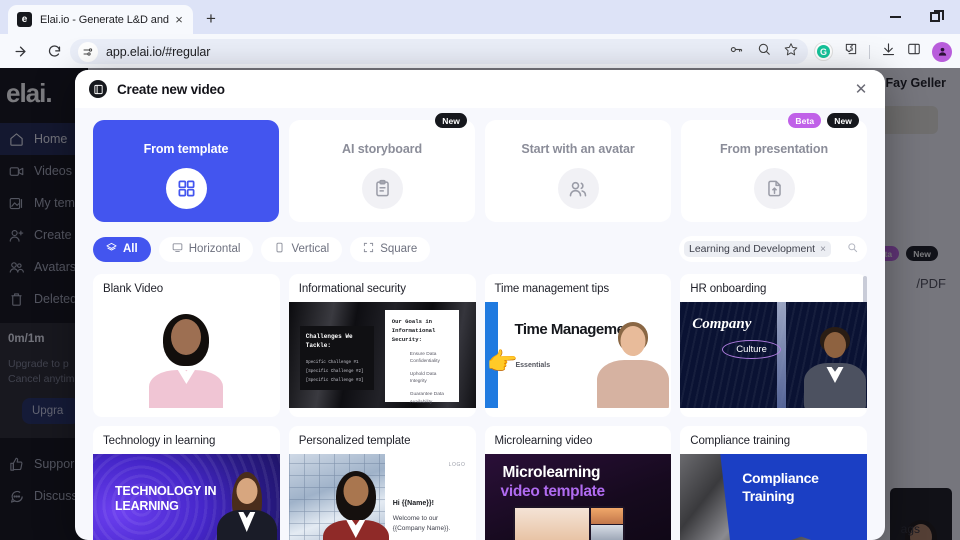 The image size is (960, 540). What do you see at coordinates (480, 17) in the screenshot?
I see `browser-tab-strip: e Elai.io - Generate L&D and mar × +` at bounding box center [480, 17].